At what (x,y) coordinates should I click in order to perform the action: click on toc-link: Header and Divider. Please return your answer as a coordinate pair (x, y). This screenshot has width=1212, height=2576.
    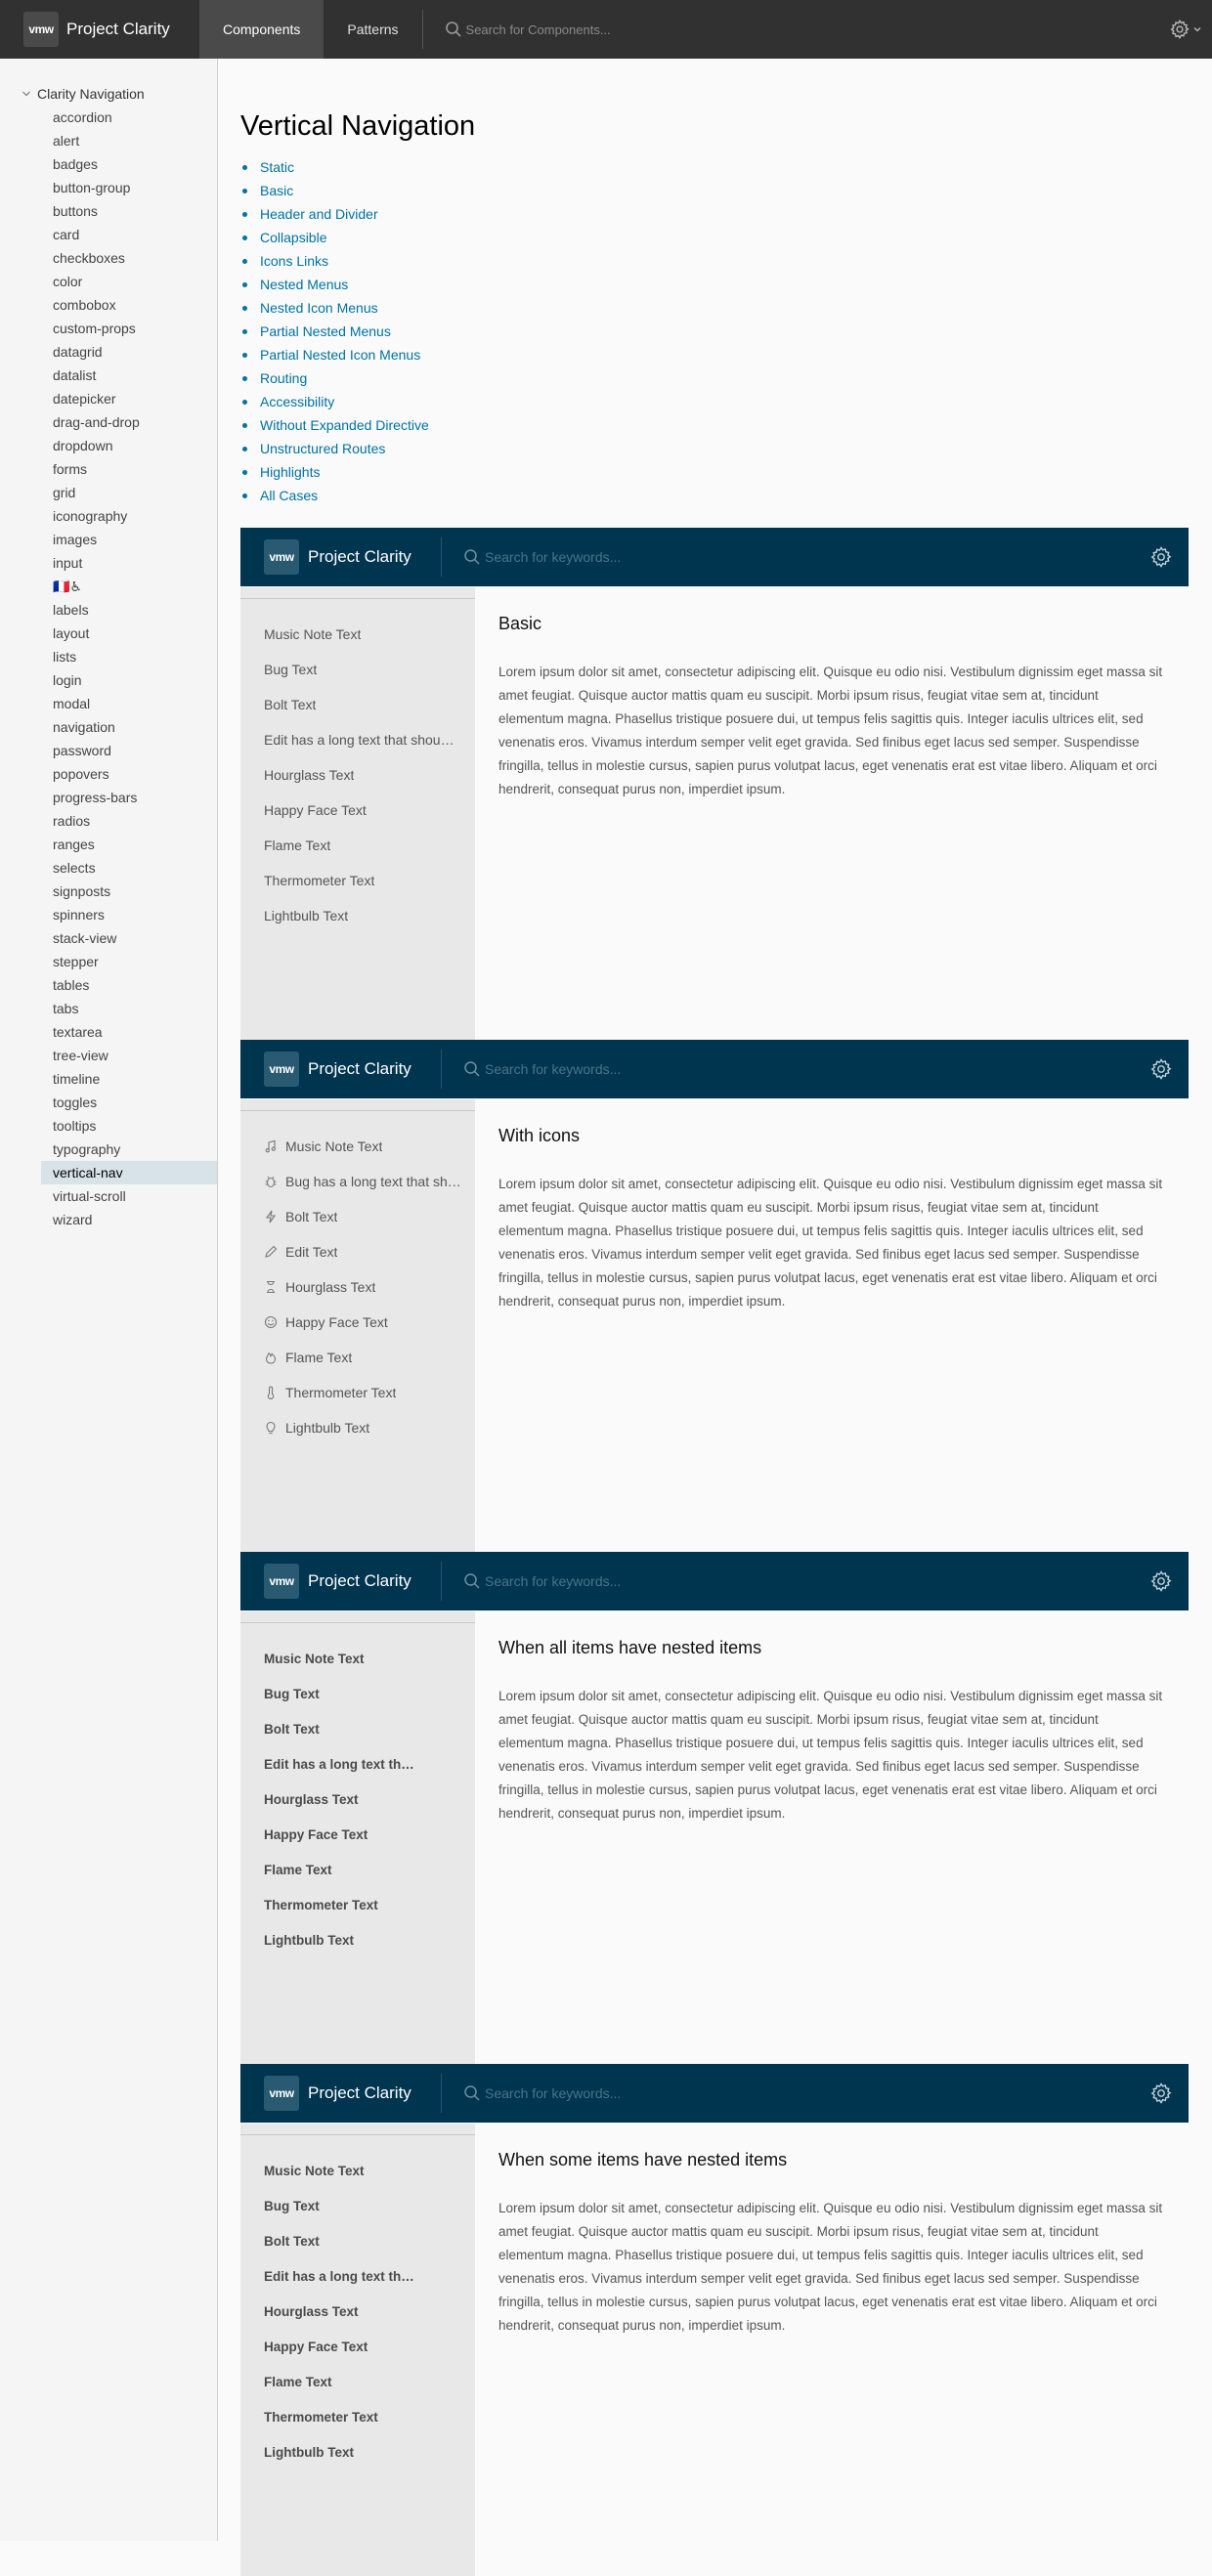
    Looking at the image, I should click on (319, 214).